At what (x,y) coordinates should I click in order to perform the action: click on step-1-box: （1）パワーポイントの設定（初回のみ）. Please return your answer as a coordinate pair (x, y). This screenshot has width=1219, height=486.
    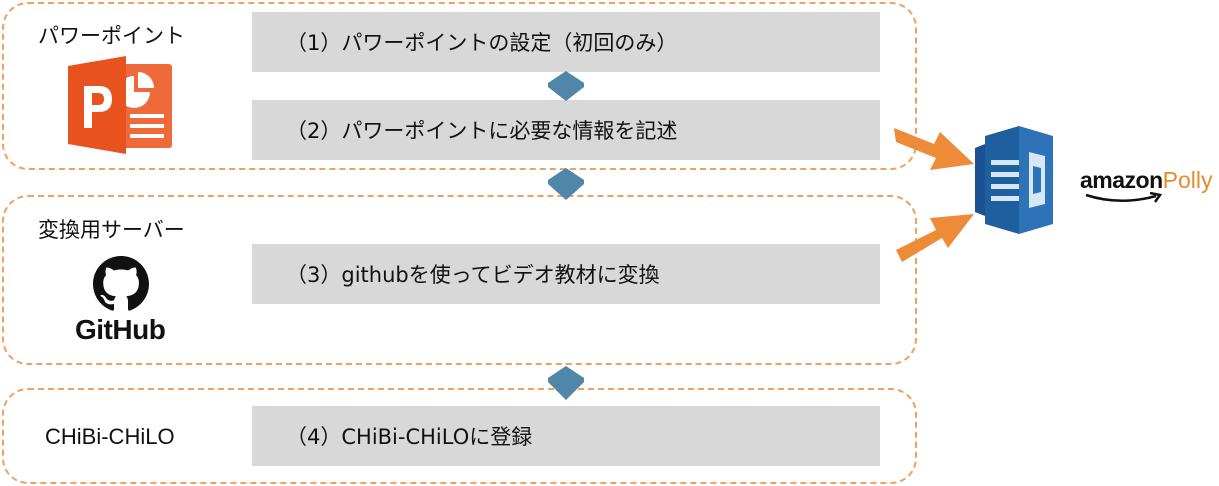
    Looking at the image, I should click on (566, 42).